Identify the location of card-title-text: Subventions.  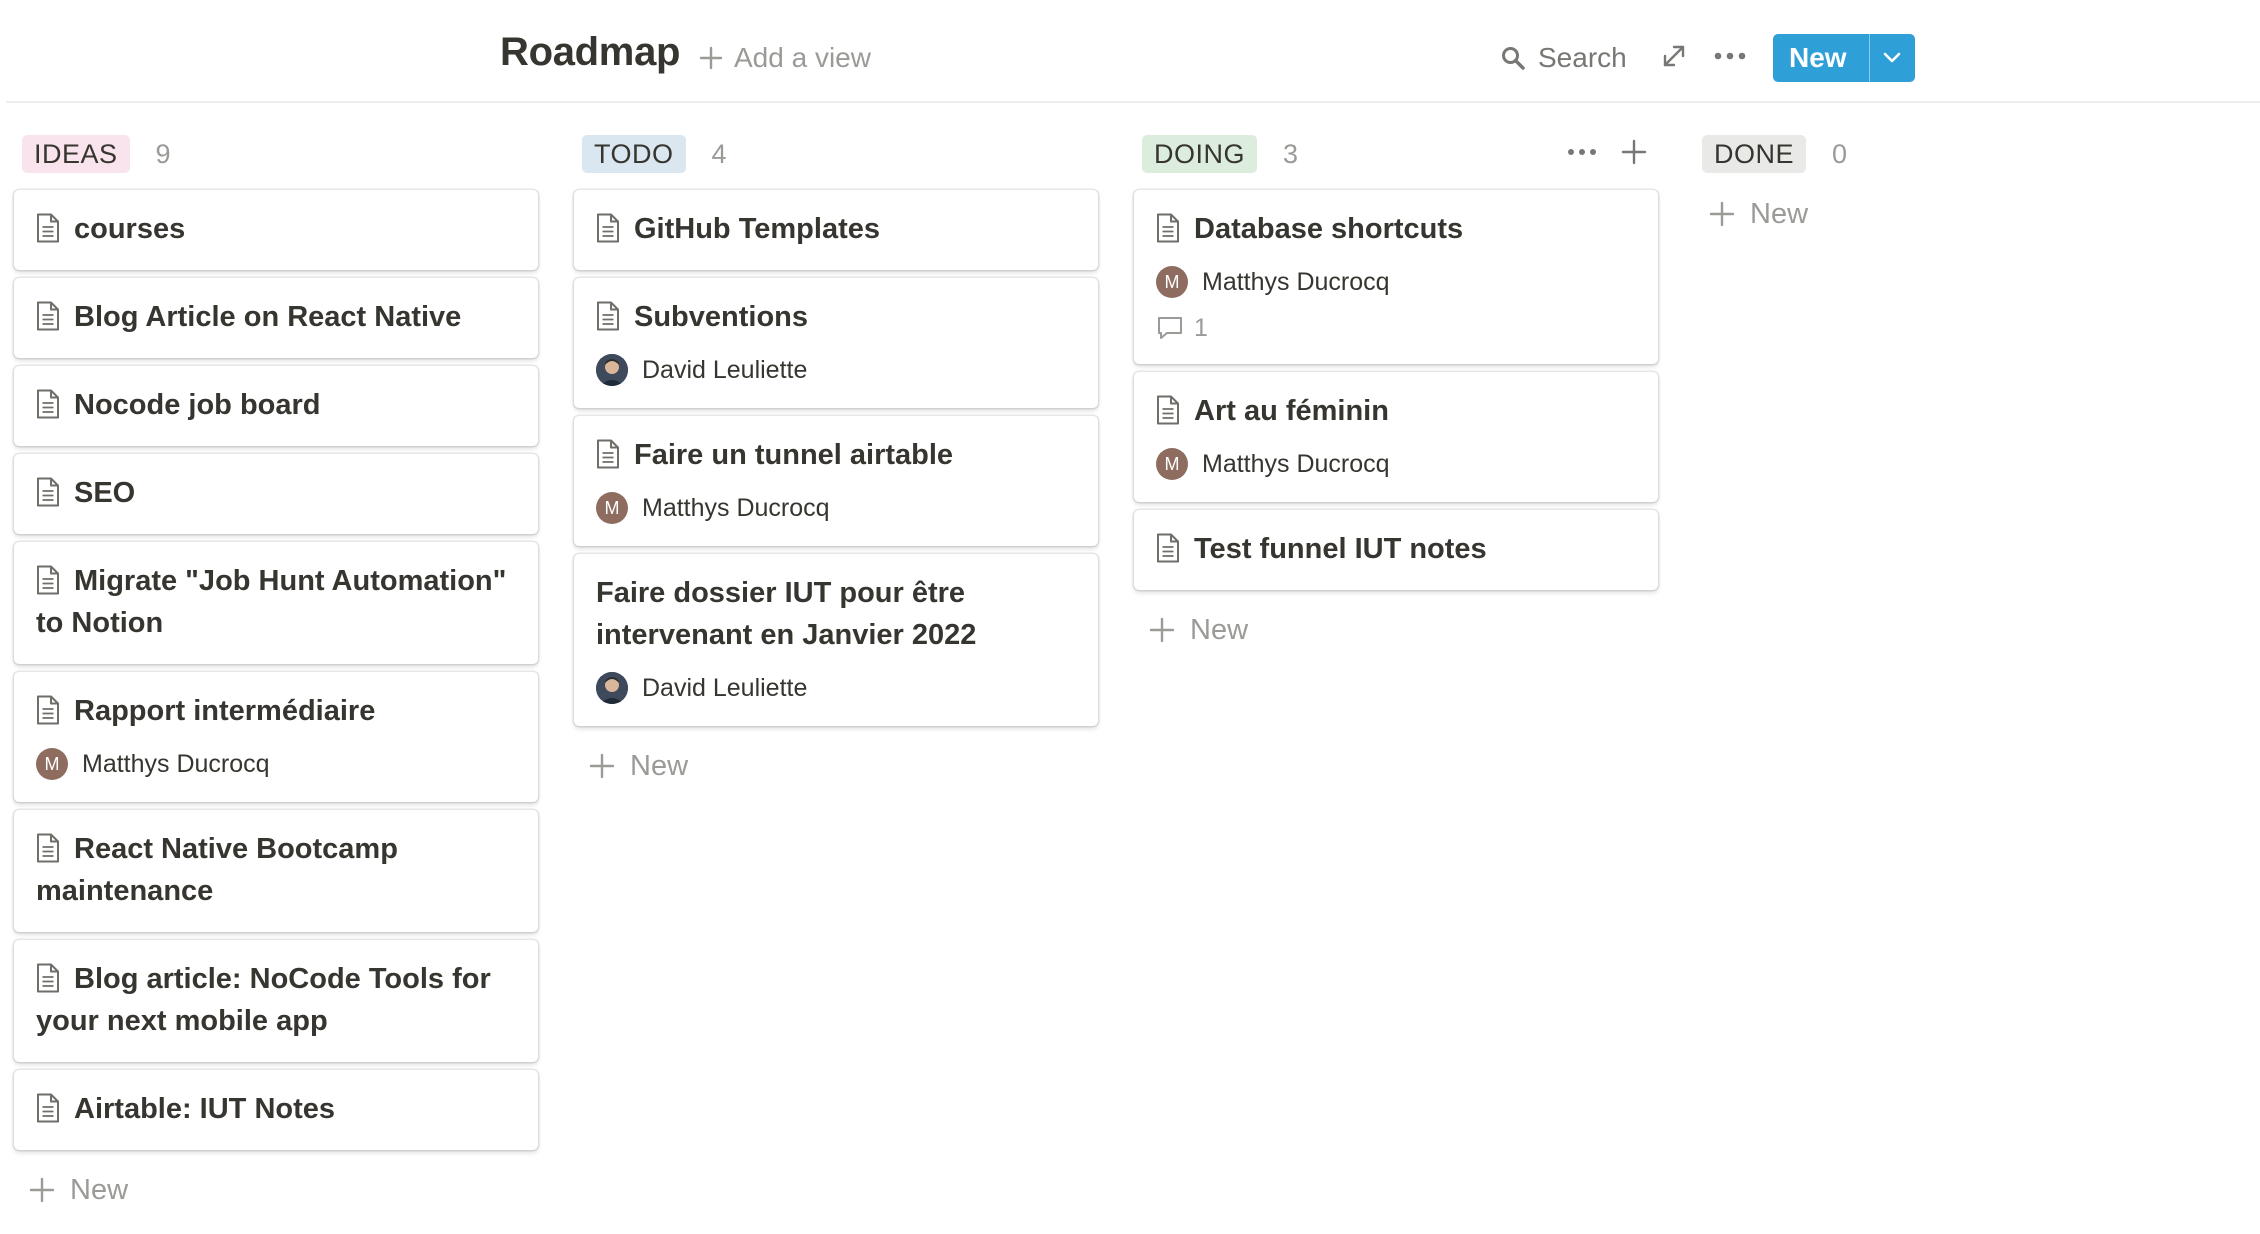
(721, 317).